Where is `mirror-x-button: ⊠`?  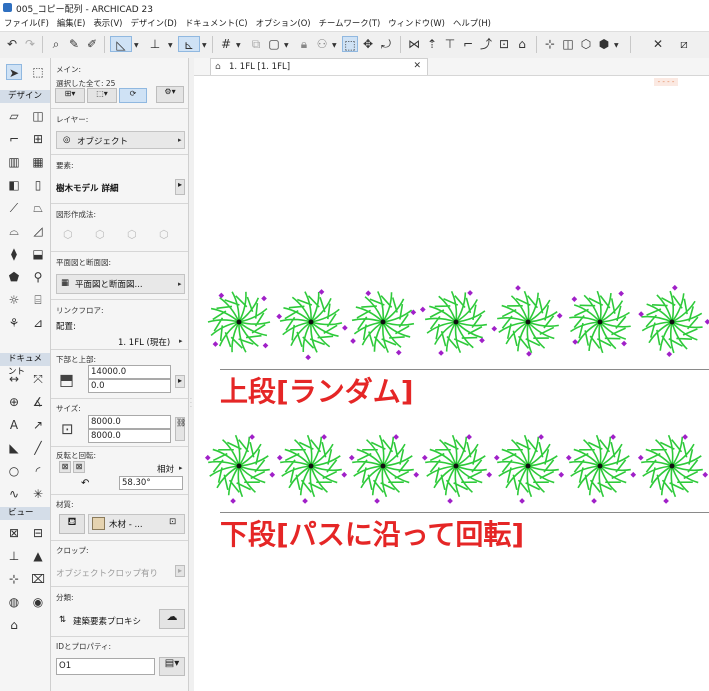 mirror-x-button: ⊠ is located at coordinates (65, 467).